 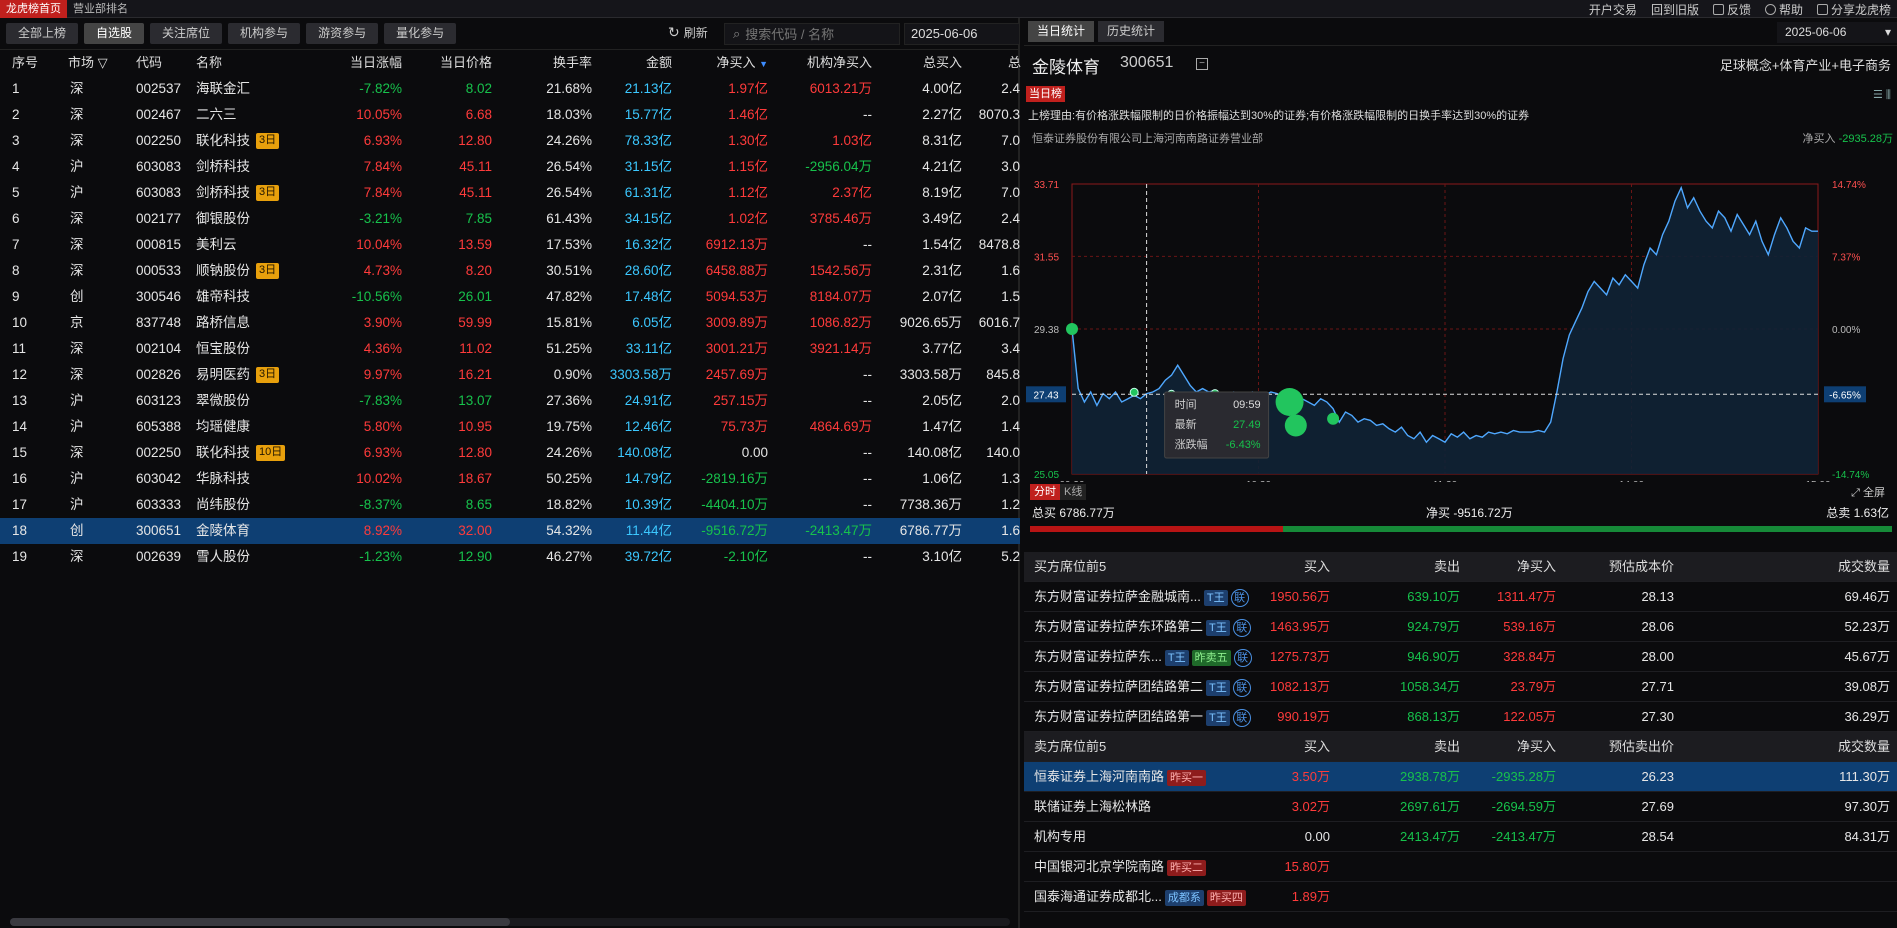 I want to click on seat-name: 中国银河北京学院南路, so click(x=1099, y=866).